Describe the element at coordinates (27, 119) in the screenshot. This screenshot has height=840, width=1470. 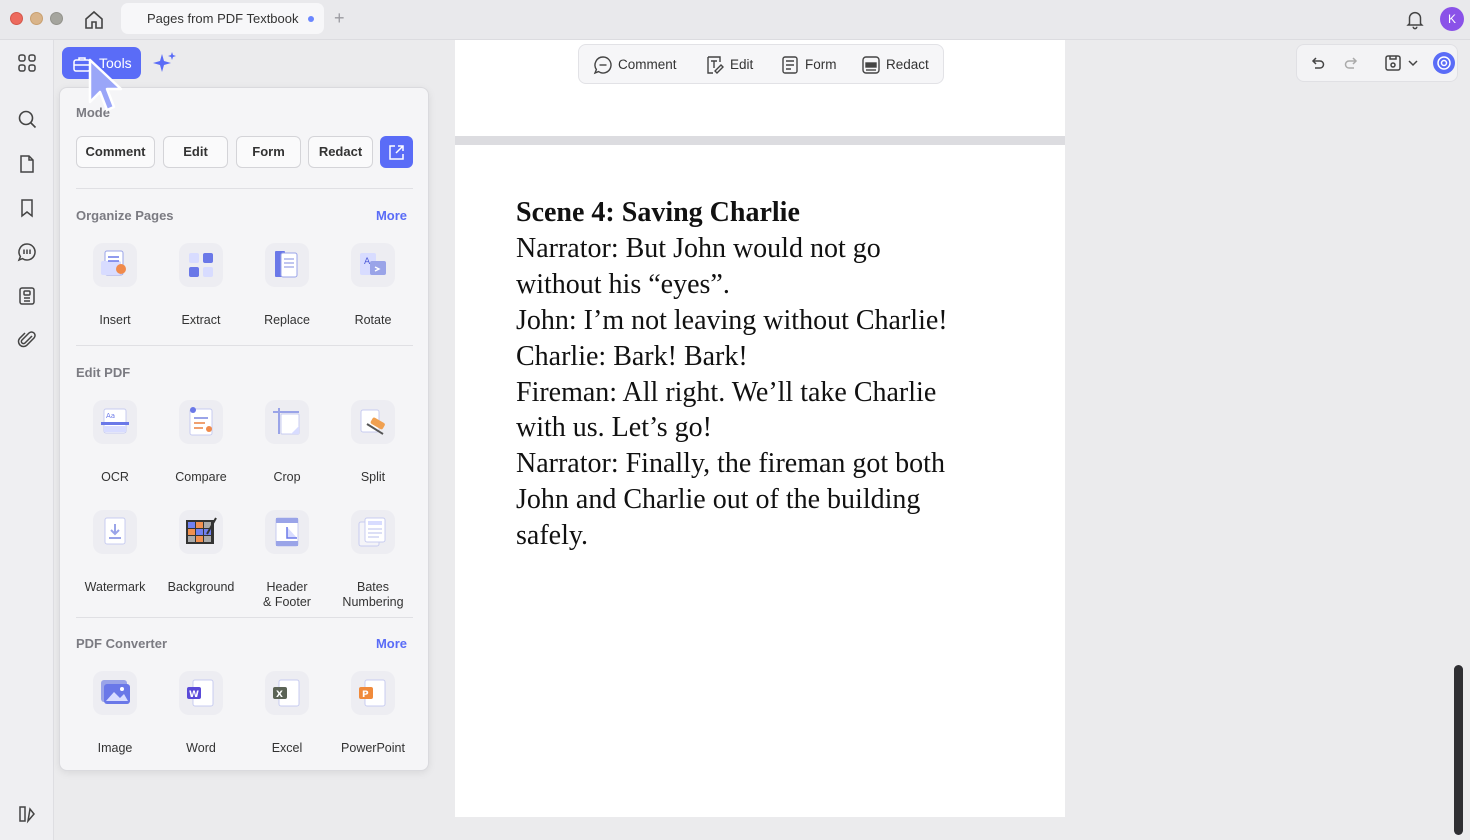
I see `search-icon` at that location.